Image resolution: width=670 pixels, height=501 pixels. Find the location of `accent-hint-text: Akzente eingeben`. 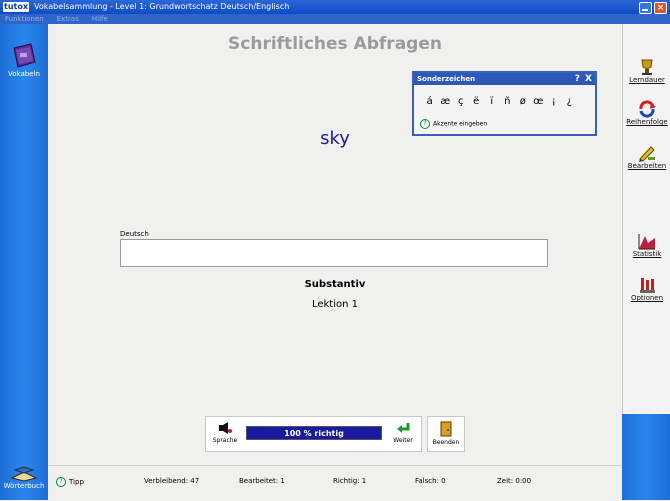

accent-hint-text: Akzente eingeben is located at coordinates (460, 124).